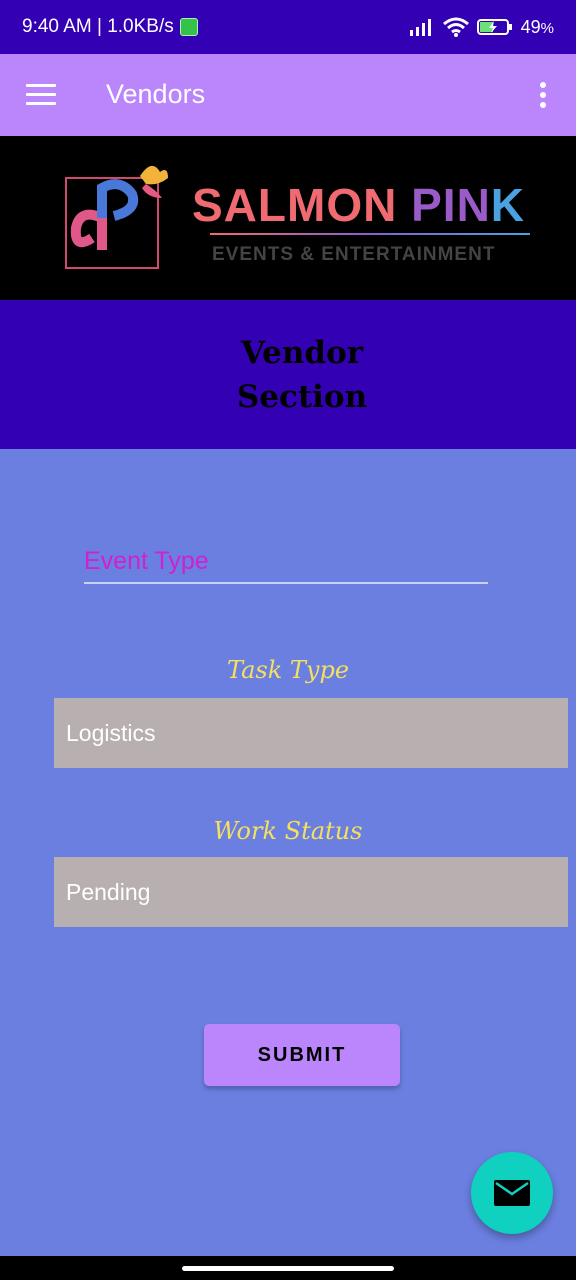 The image size is (576, 1280). What do you see at coordinates (302, 205) in the screenshot?
I see `brand-name-part1: SALMON` at bounding box center [302, 205].